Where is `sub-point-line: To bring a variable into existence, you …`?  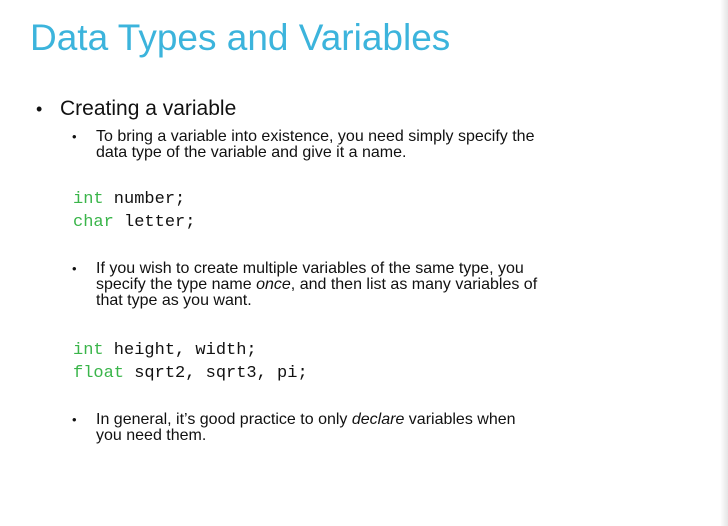 sub-point-line: To bring a variable into existence, you … is located at coordinates (315, 136).